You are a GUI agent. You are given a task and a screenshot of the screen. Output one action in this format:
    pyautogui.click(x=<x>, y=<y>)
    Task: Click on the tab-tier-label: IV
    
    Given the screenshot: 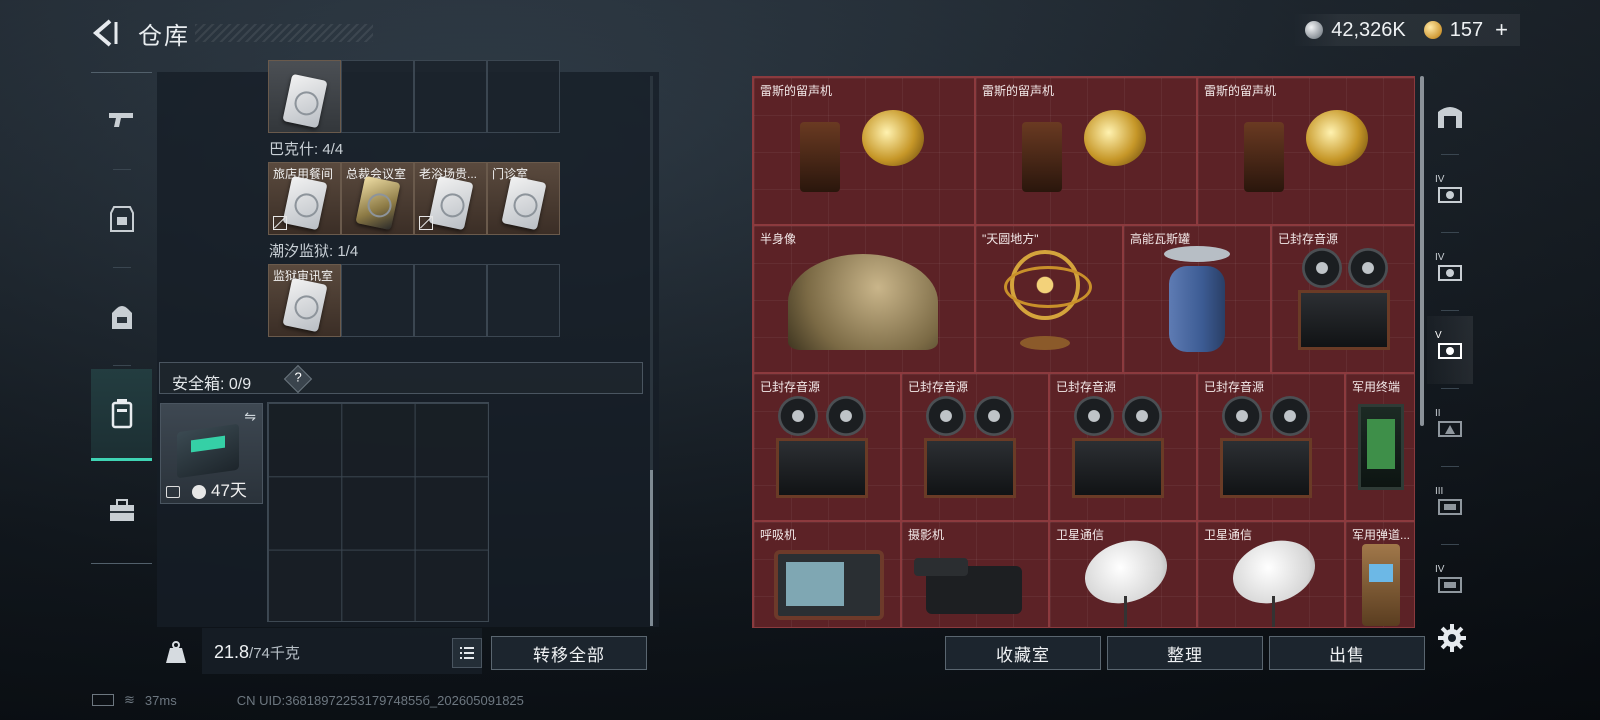 What is the action you would take?
    pyautogui.click(x=1440, y=257)
    